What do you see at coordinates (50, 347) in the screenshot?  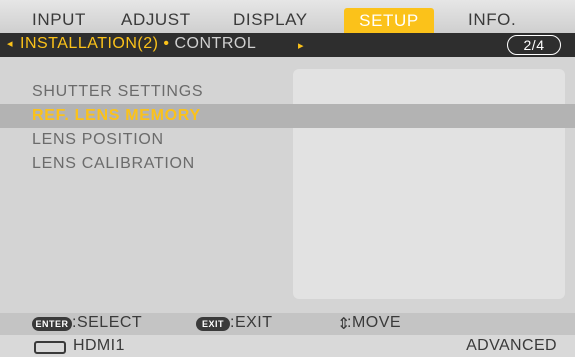 I see `hdmi-icon` at bounding box center [50, 347].